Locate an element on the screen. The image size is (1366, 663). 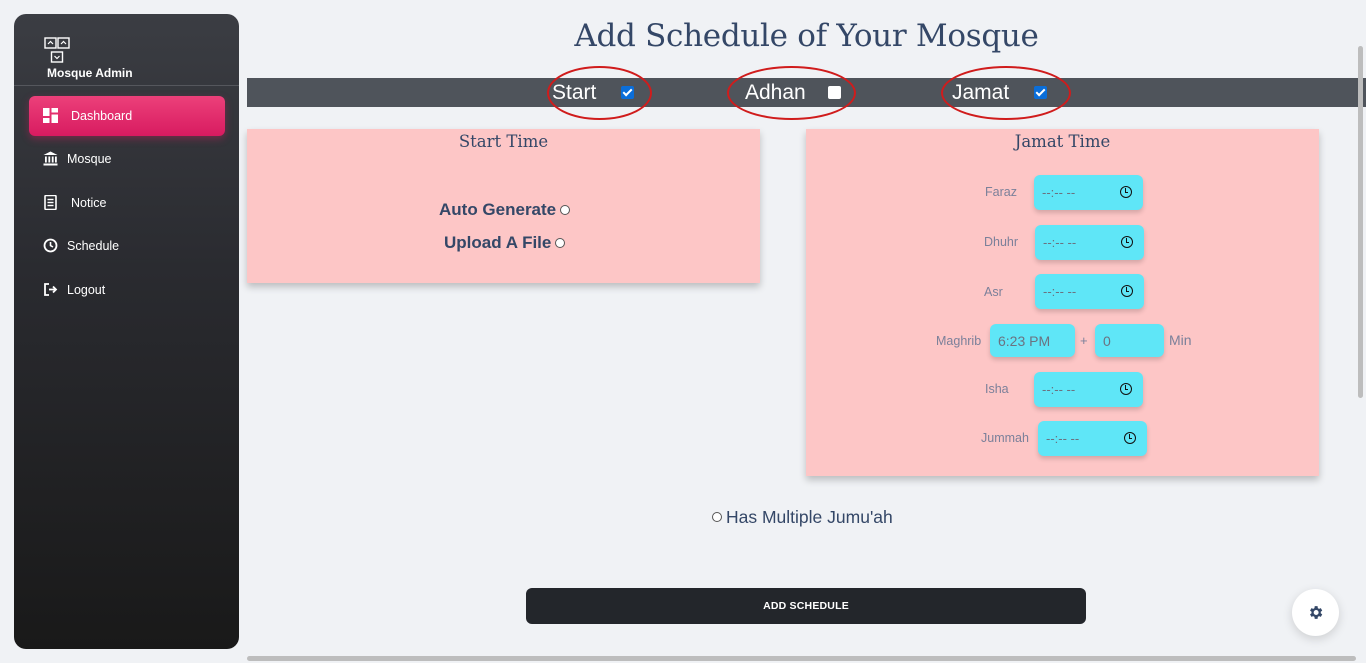
dashboard-icon is located at coordinates (50, 115).